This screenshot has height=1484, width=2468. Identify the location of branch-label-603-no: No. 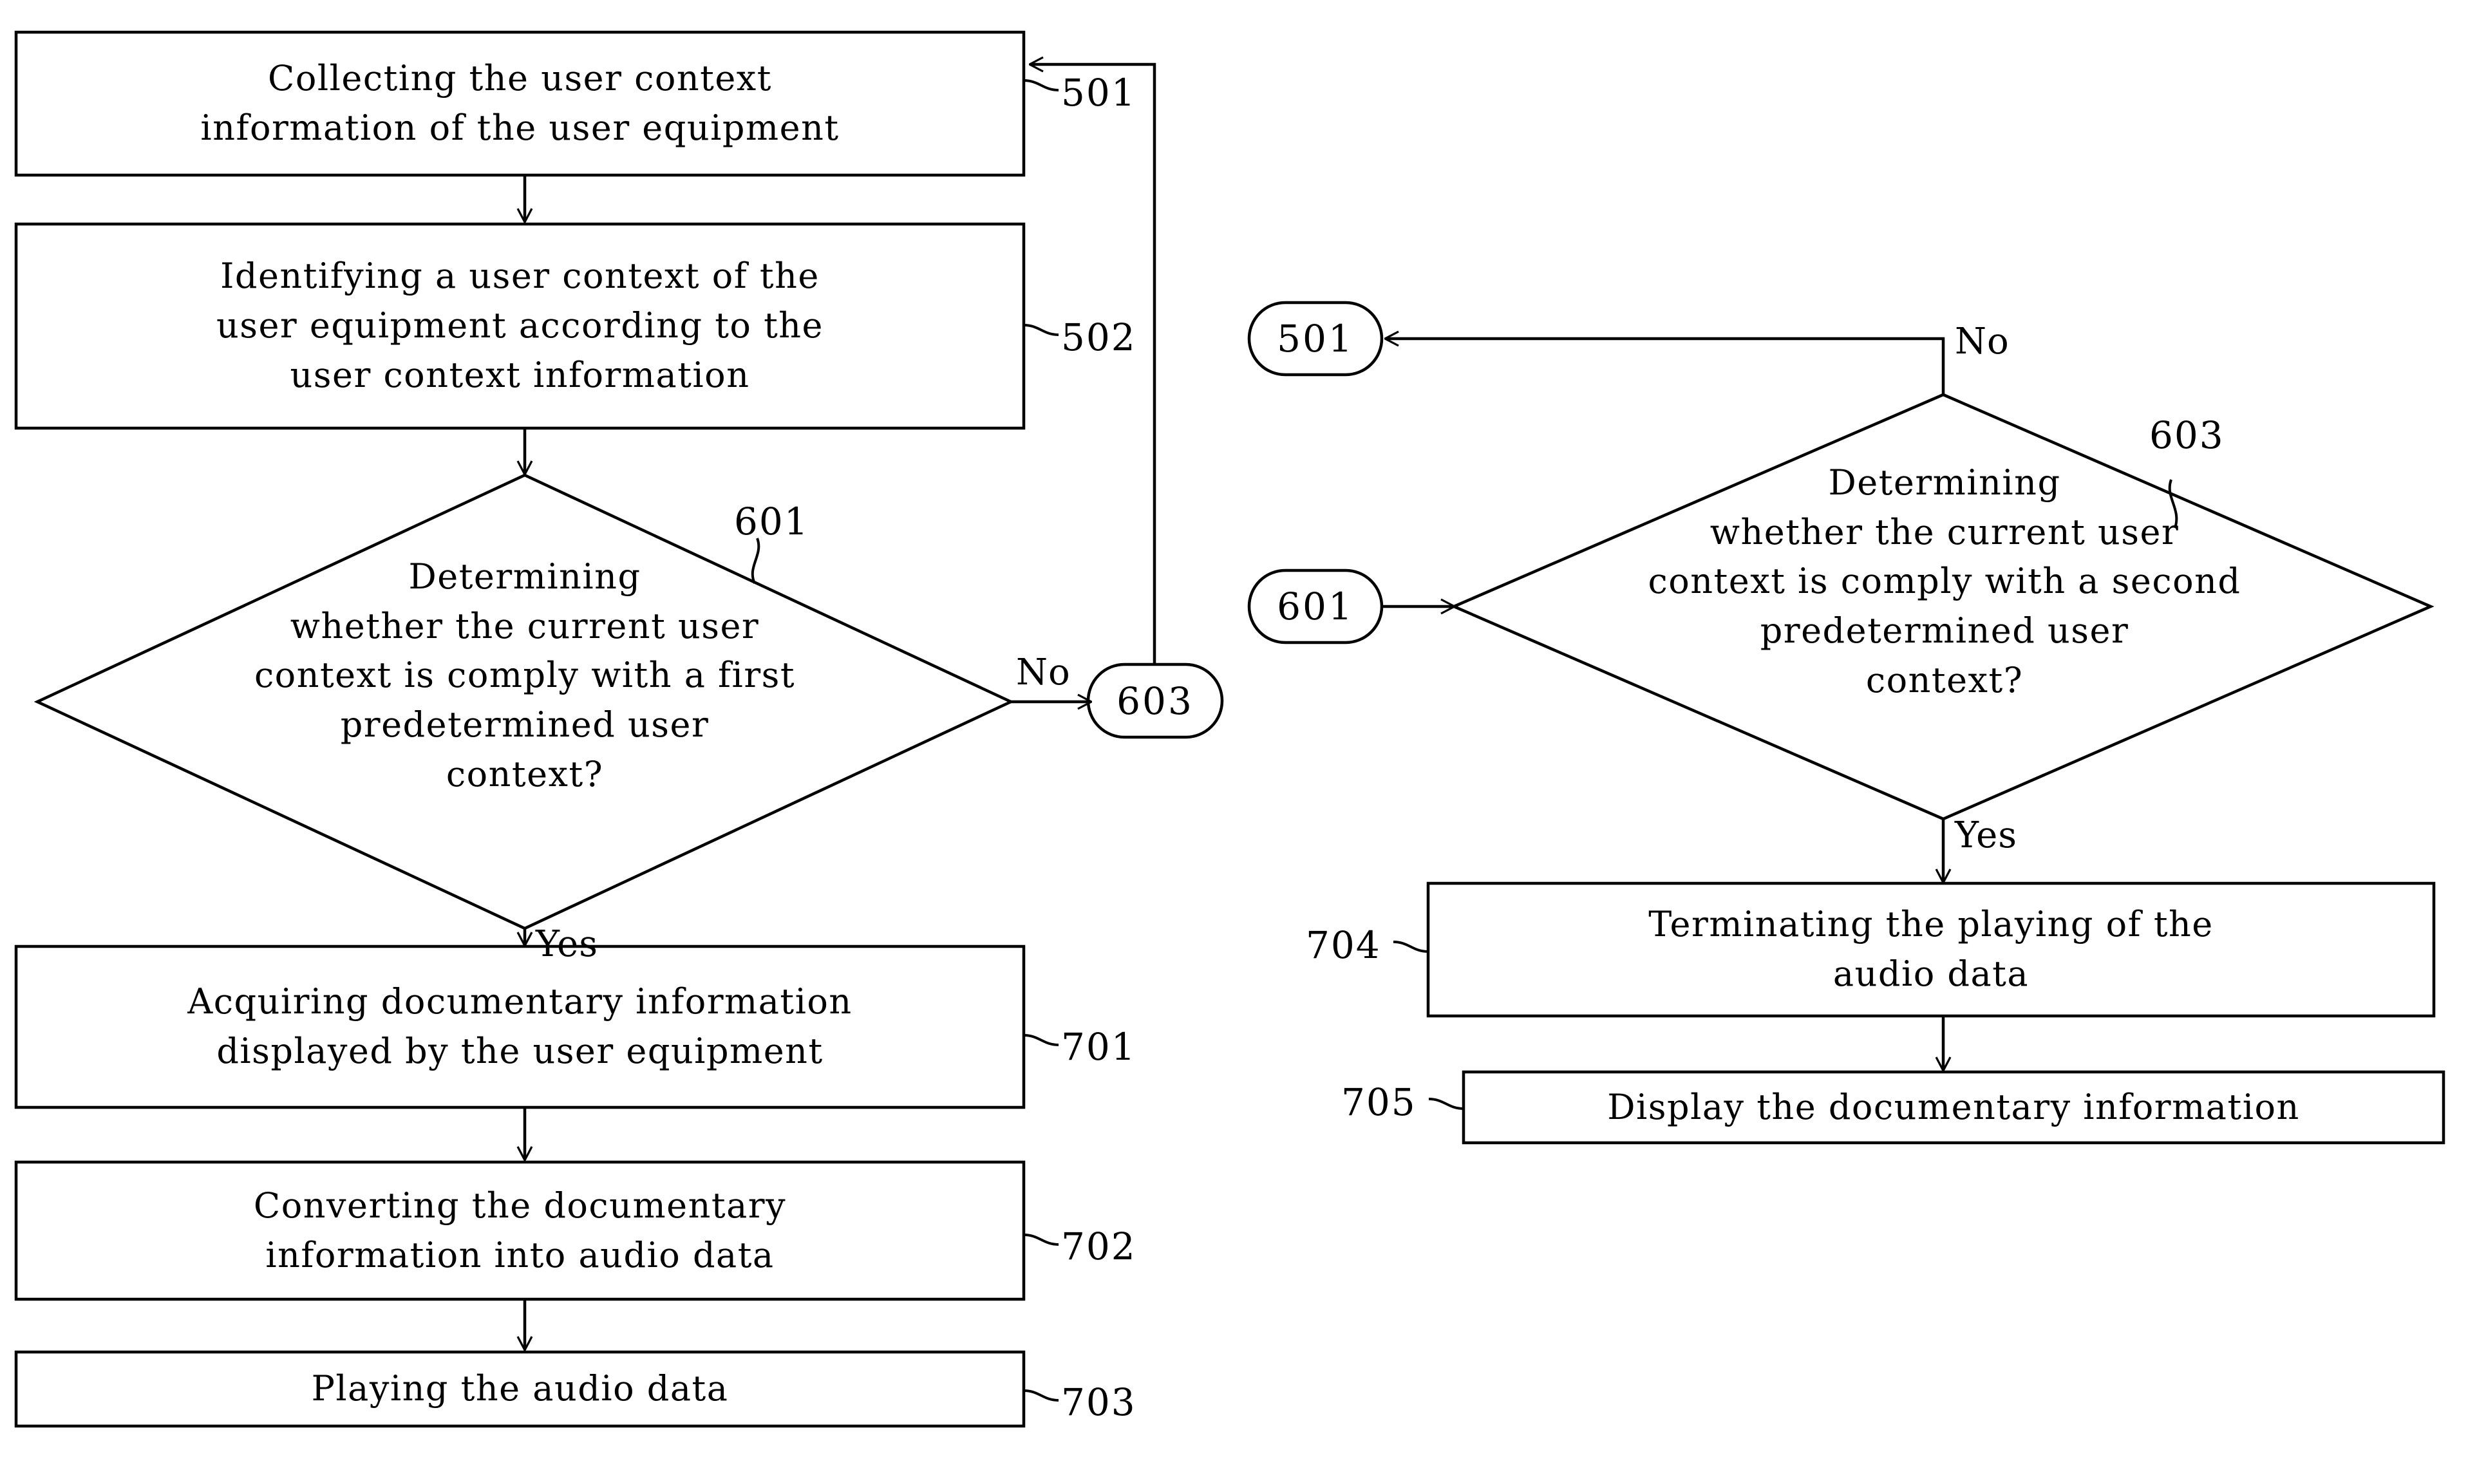
(1982, 342).